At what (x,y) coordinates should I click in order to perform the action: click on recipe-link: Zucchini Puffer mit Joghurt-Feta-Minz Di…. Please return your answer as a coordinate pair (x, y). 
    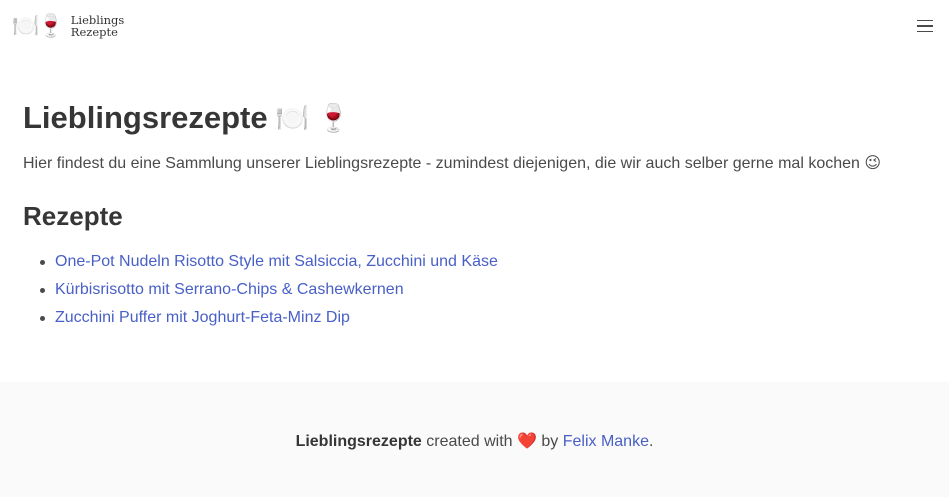
    Looking at the image, I should click on (202, 317).